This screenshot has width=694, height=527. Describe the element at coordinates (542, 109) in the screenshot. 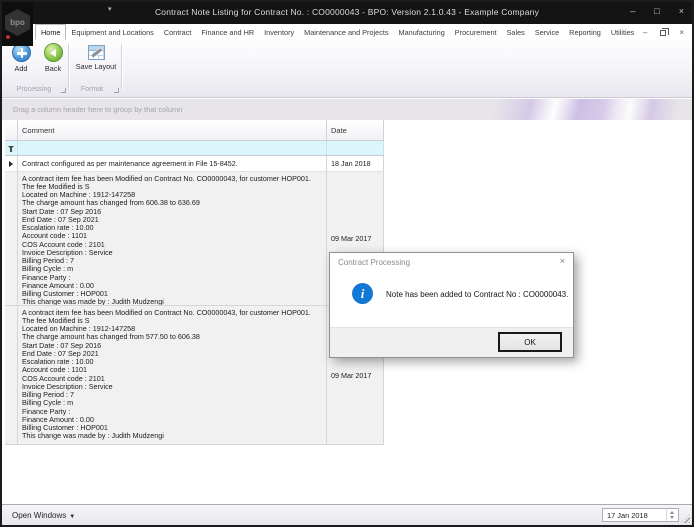

I see `decorative-swirl` at that location.